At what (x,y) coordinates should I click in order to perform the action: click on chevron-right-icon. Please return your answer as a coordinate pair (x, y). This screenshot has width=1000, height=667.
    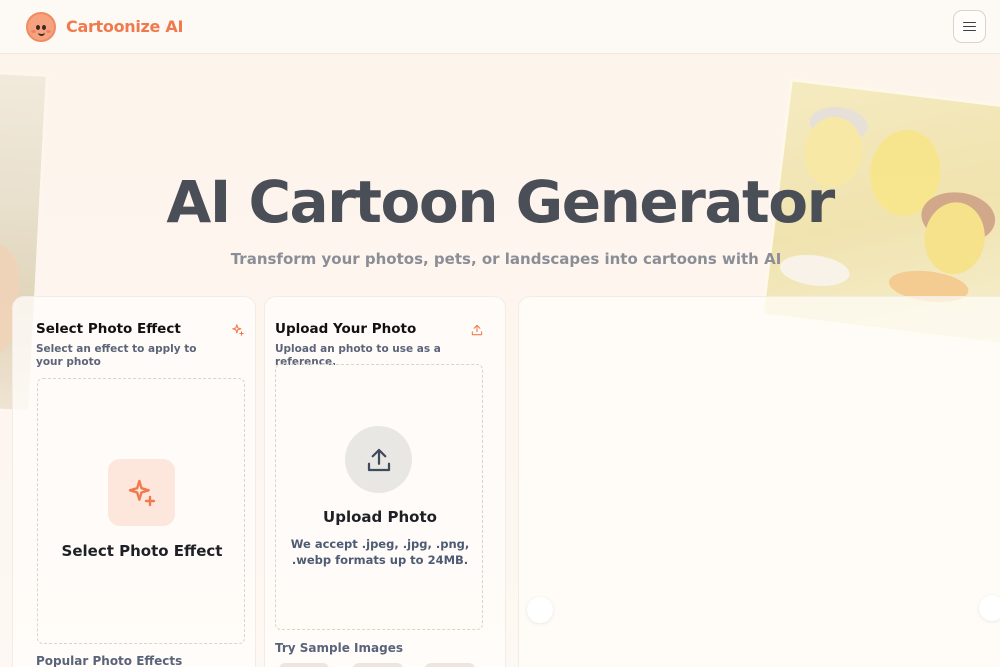
    Looking at the image, I should click on (989, 608).